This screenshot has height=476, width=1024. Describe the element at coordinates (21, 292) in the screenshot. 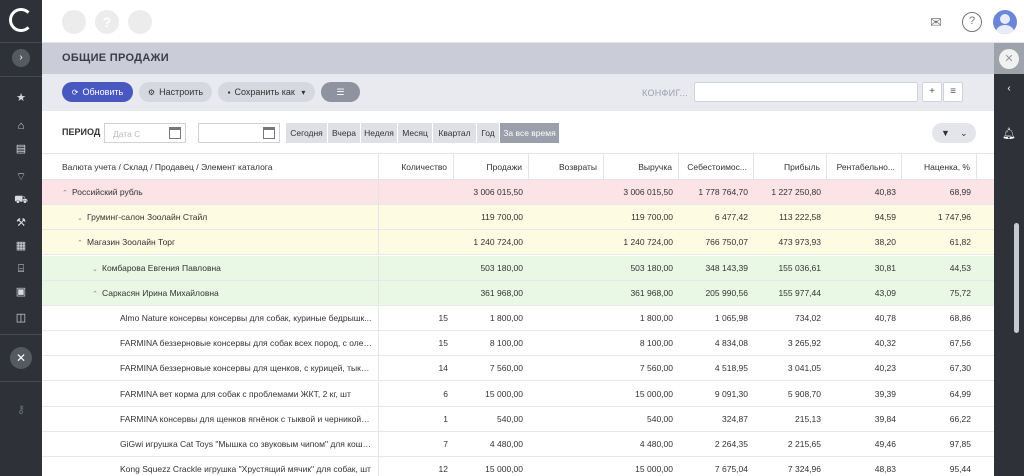

I see `wallet-icon: ▣` at that location.